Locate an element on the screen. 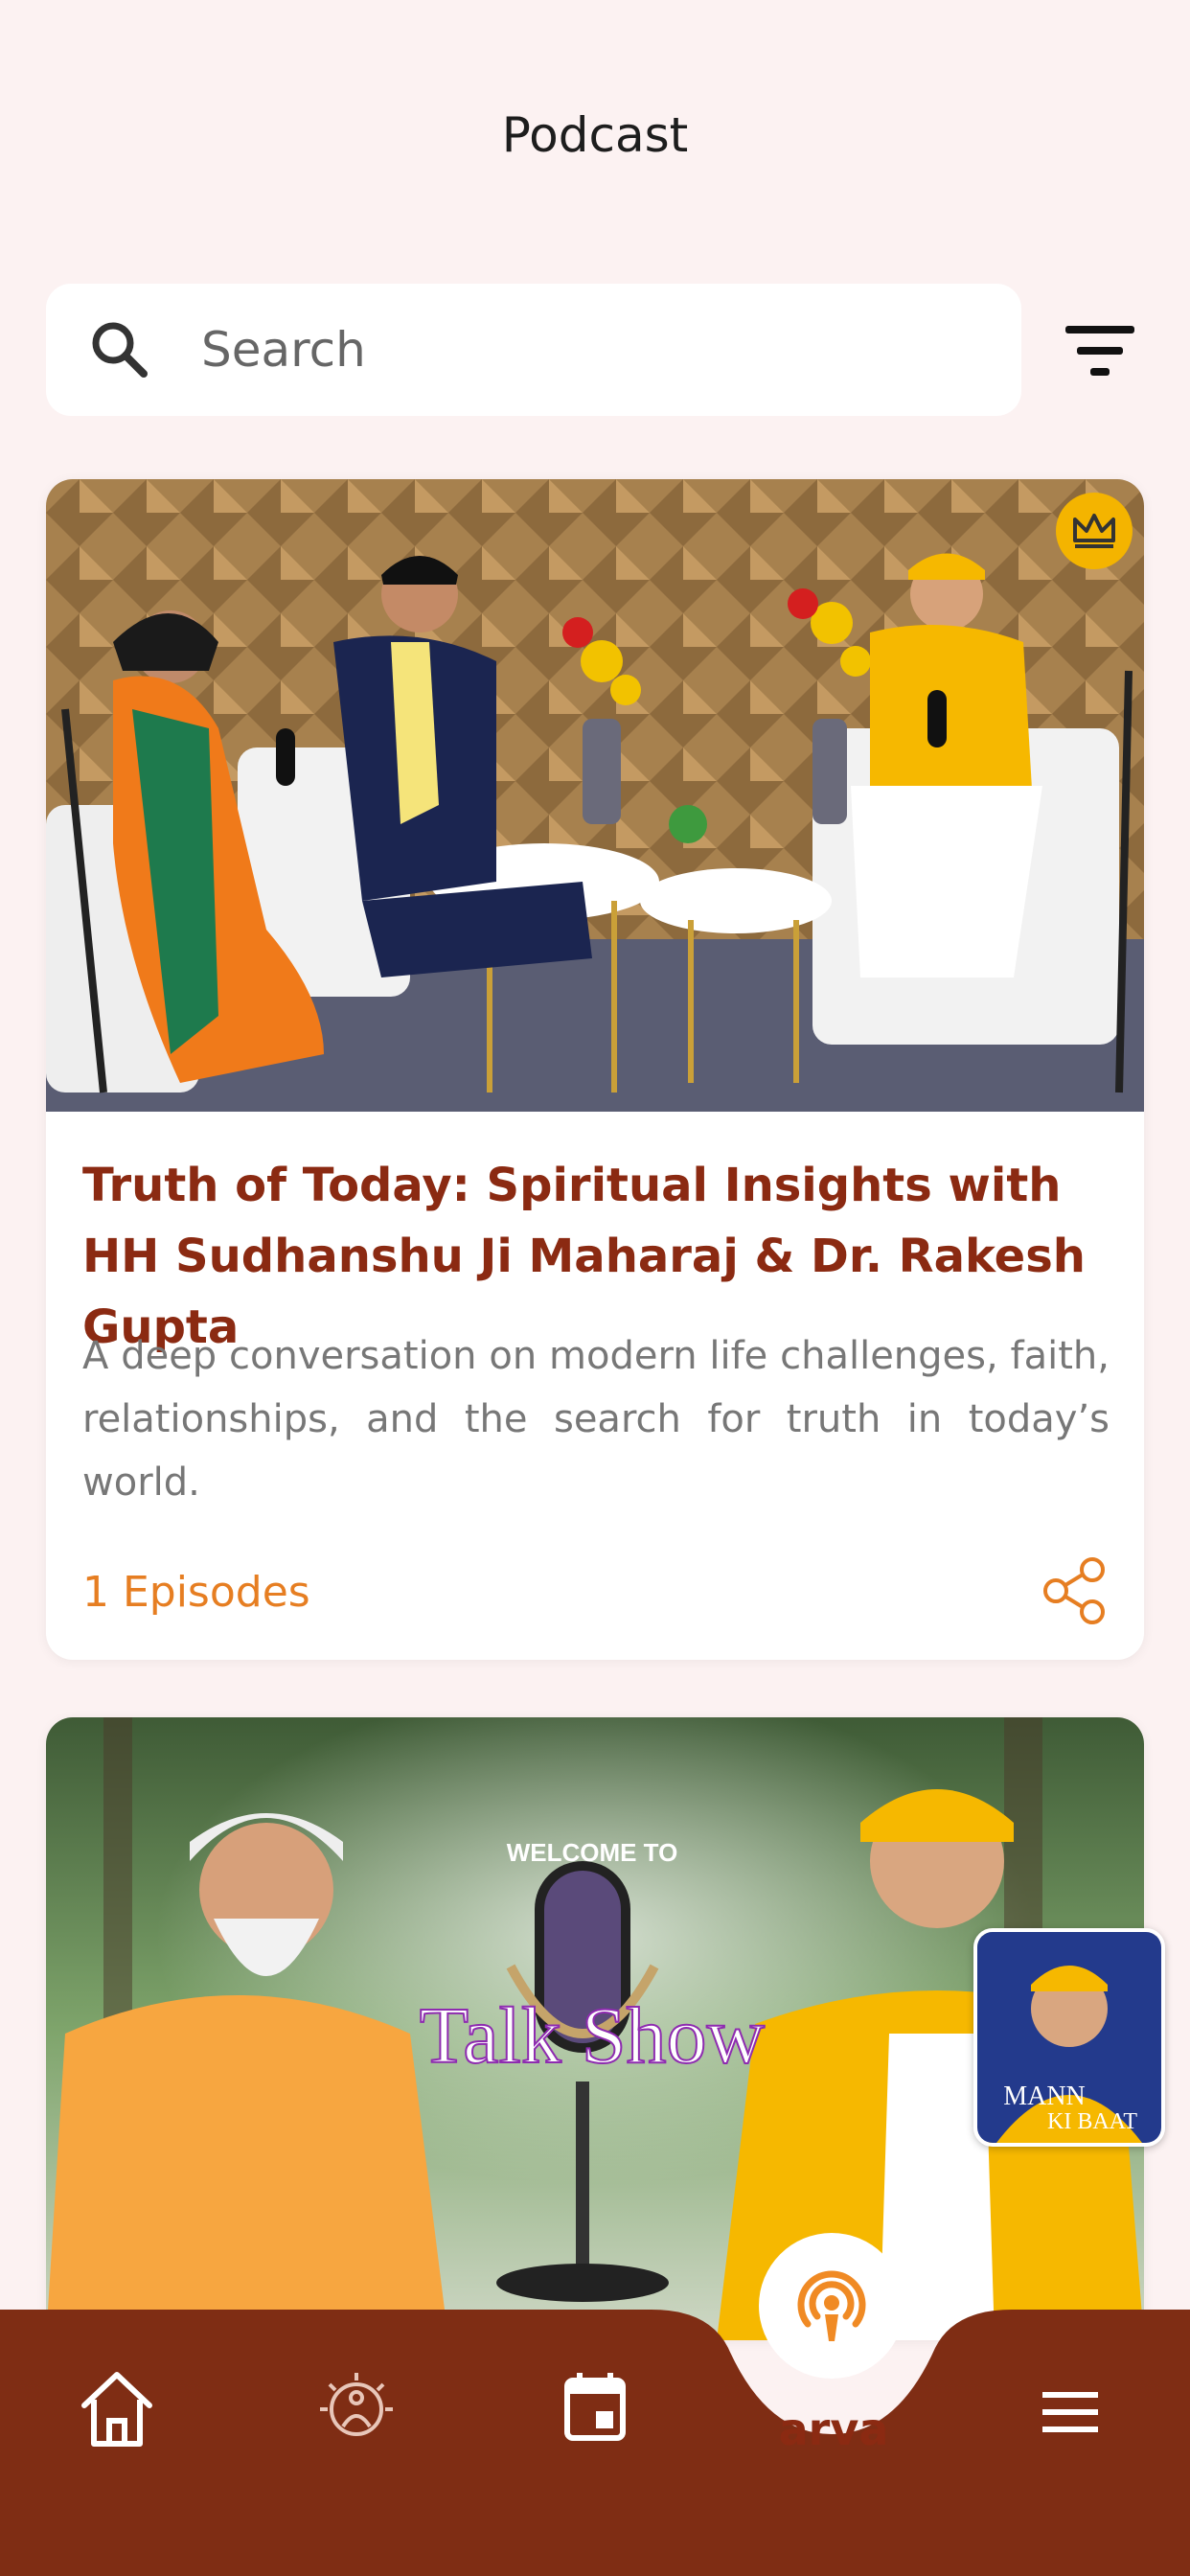 The height and width of the screenshot is (2576, 1190). podcast-icon is located at coordinates (832, 2305).